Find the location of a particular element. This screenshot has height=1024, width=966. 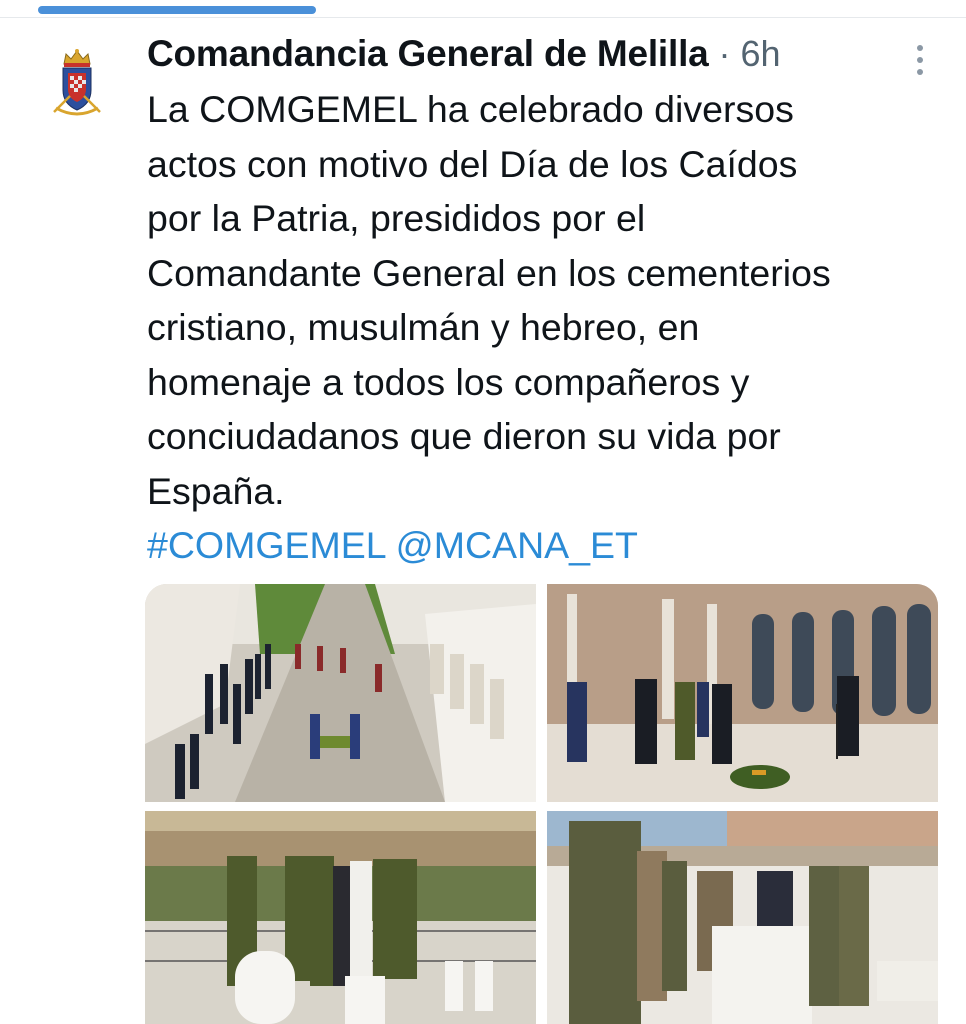

photo-cemetery-procession is located at coordinates (340, 693).